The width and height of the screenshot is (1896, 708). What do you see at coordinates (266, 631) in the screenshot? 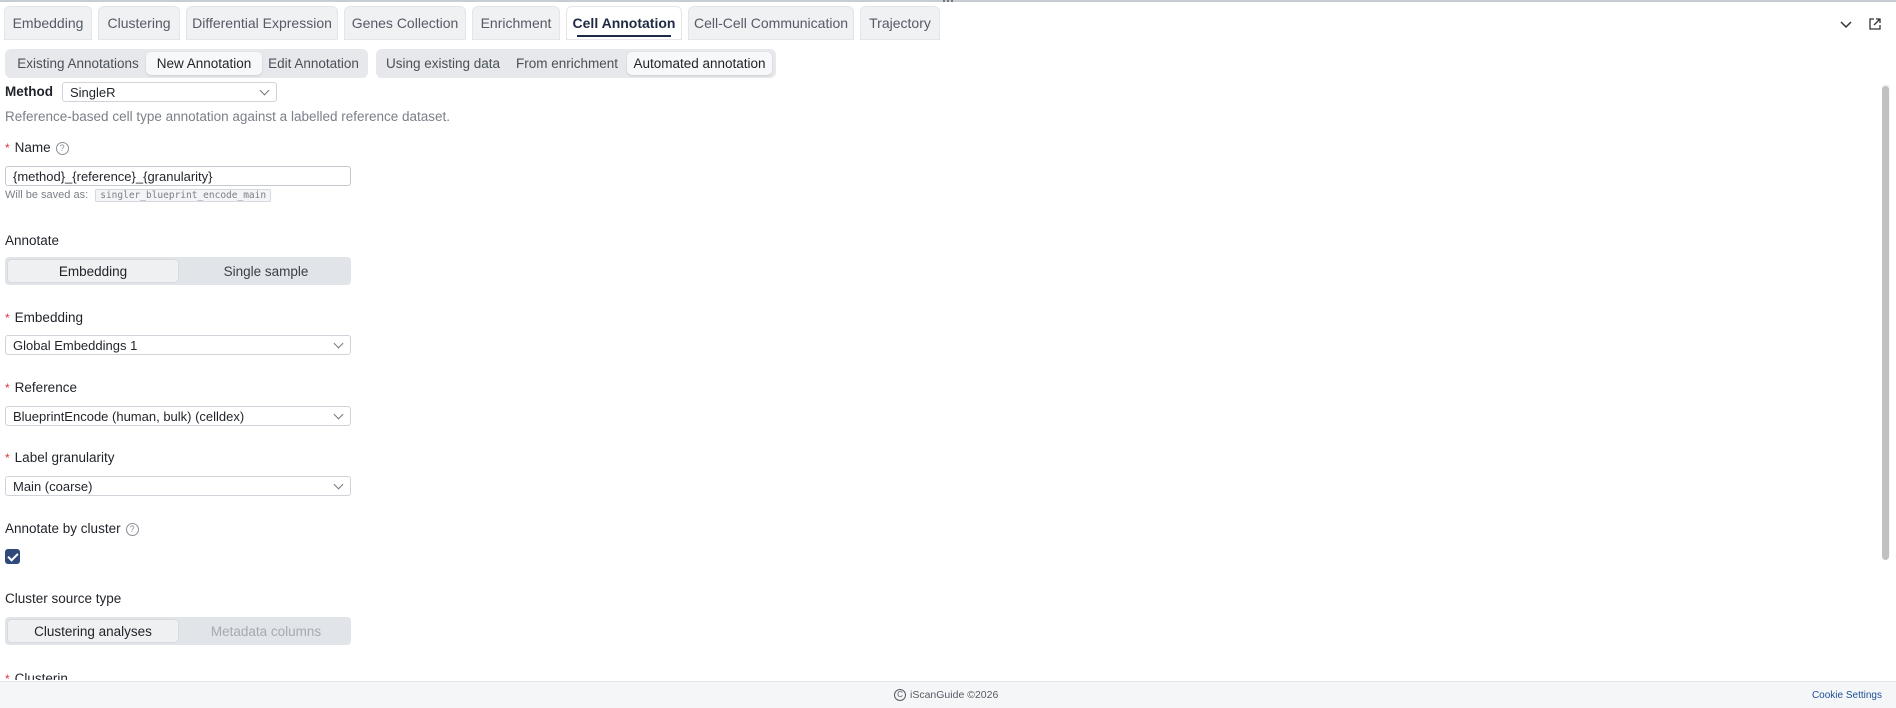
I see `cluster-source-metadata-columns: Metadata columns` at bounding box center [266, 631].